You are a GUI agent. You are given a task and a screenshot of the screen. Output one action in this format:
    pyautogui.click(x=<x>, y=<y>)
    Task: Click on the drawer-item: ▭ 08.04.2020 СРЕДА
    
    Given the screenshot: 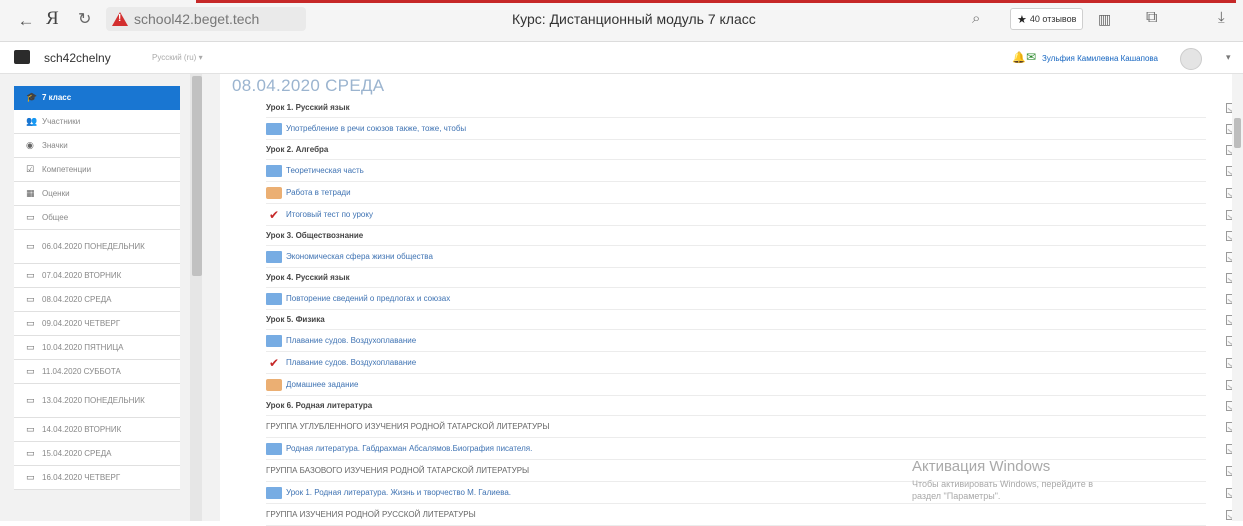 What is the action you would take?
    pyautogui.click(x=97, y=300)
    